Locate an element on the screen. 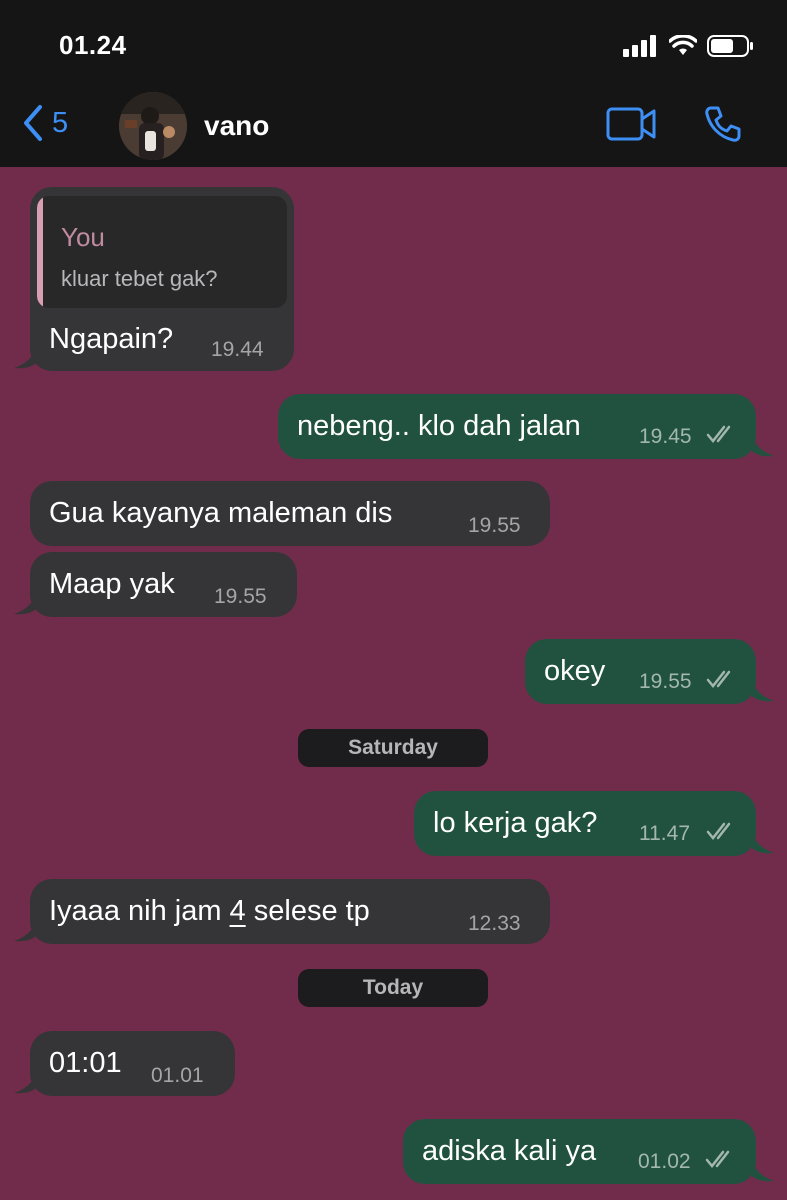 The height and width of the screenshot is (1200, 787). incoming-message: Maap yak 19.55 is located at coordinates (163, 584).